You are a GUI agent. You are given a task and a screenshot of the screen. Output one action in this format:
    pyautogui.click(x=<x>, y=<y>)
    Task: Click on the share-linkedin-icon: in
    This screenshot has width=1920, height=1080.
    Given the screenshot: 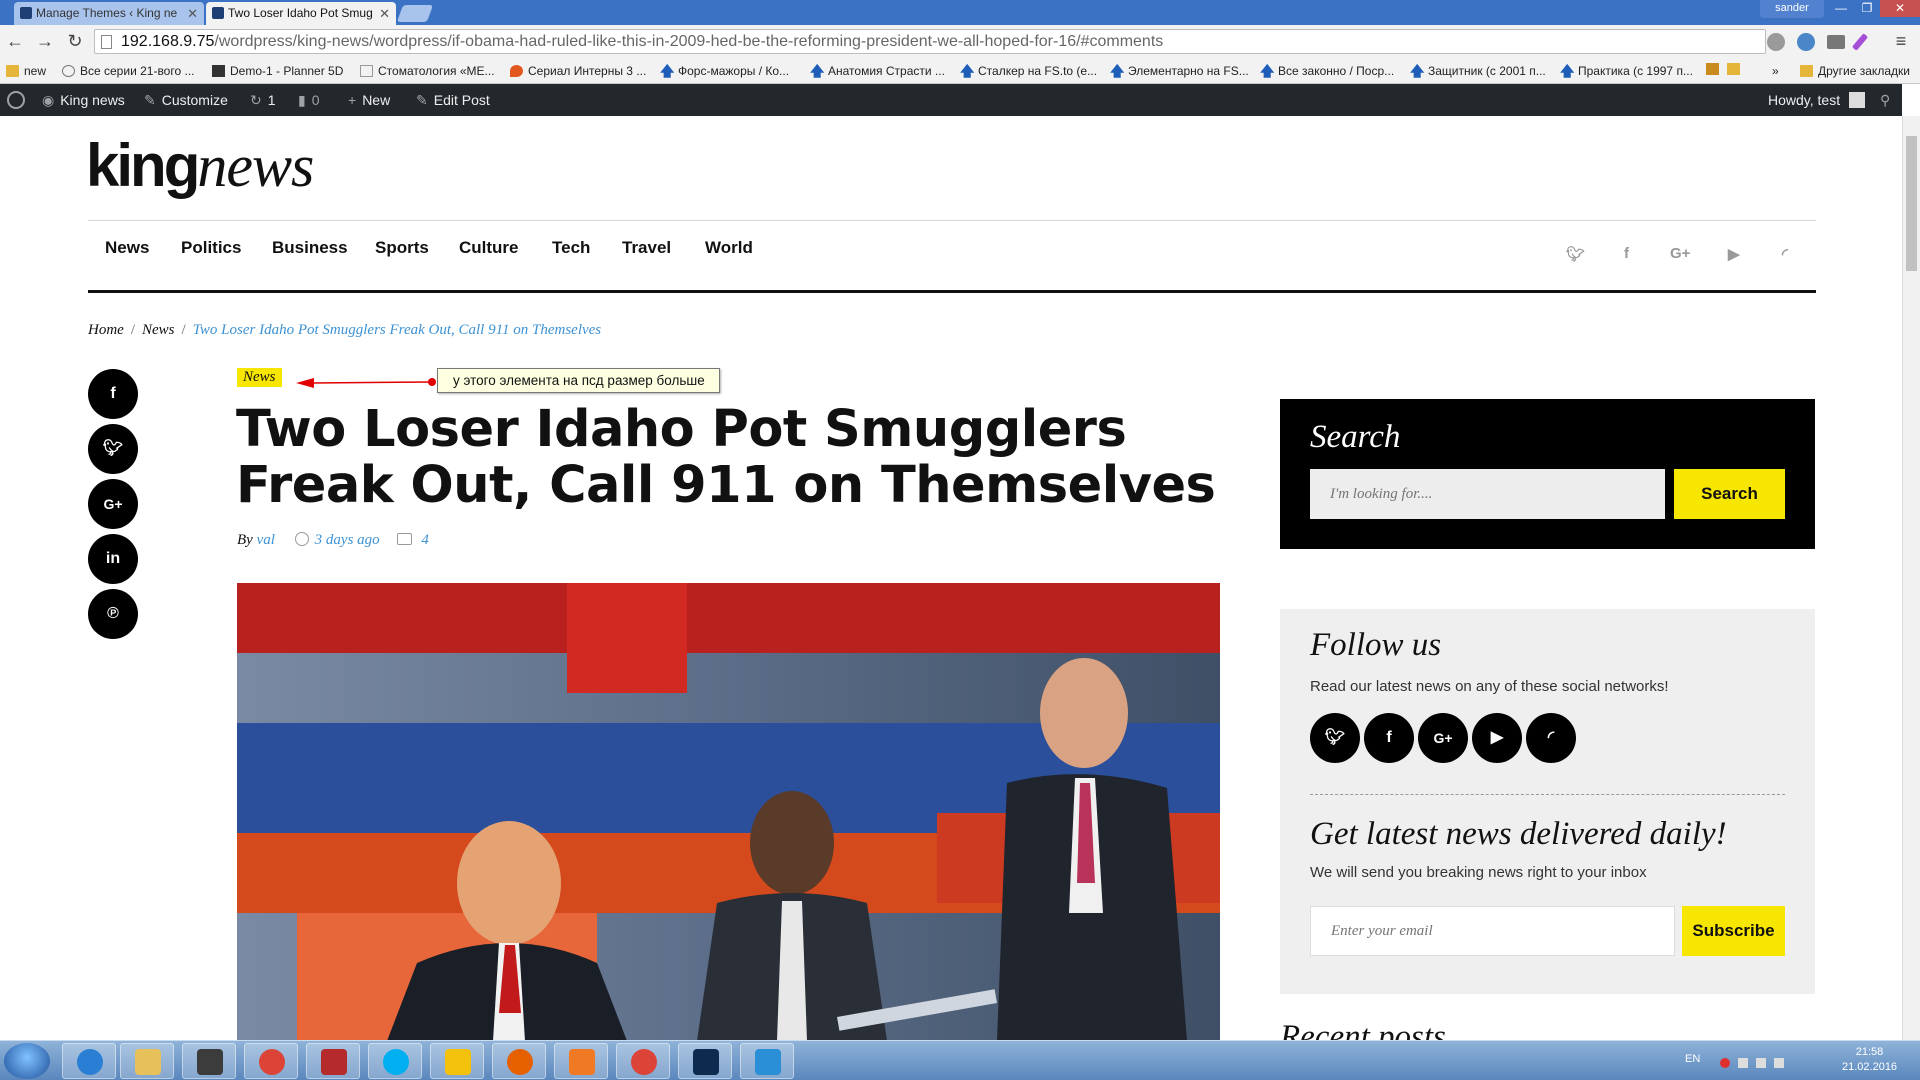 What is the action you would take?
    pyautogui.click(x=113, y=559)
    